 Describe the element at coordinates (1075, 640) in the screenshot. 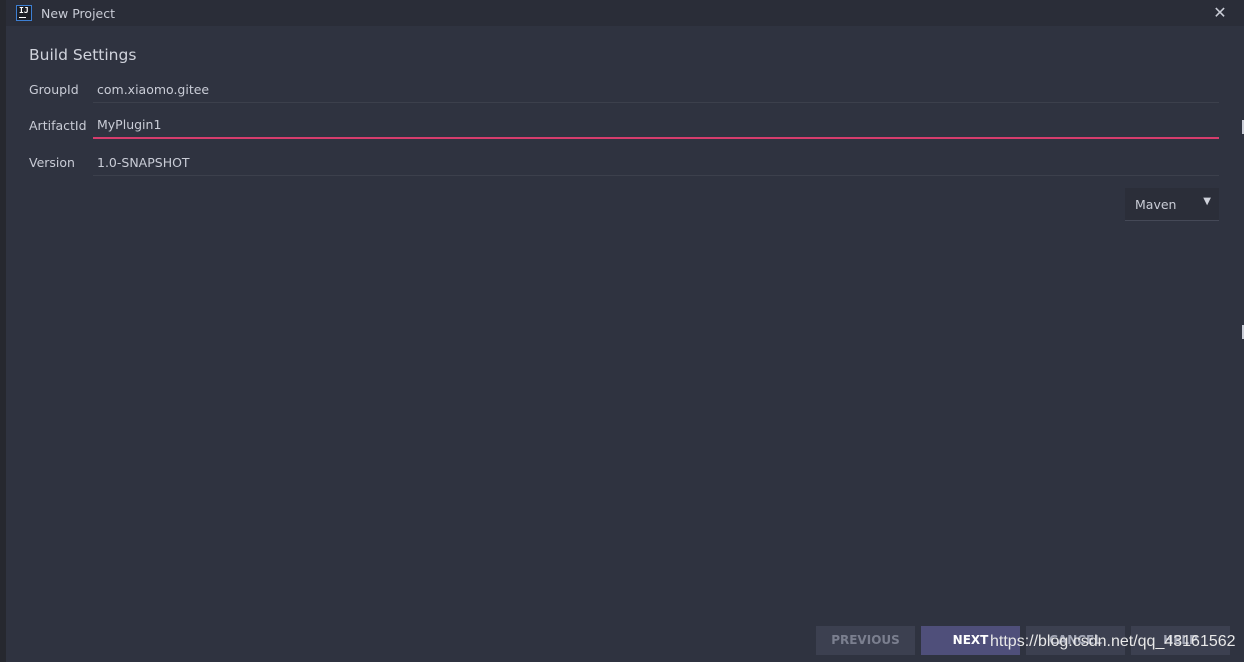

I see `cancel-button: CANCEL` at that location.